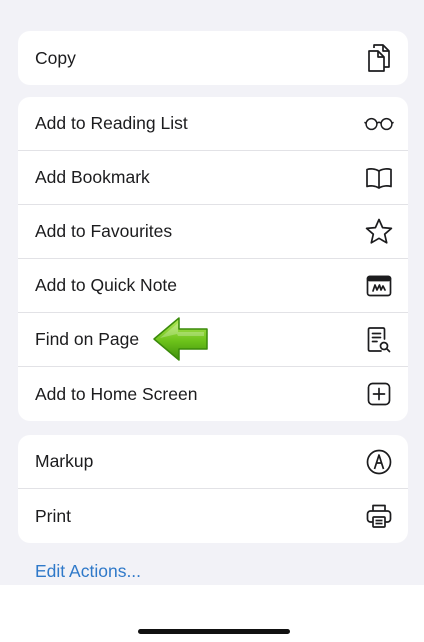 Image resolution: width=424 pixels, height=642 pixels. Describe the element at coordinates (104, 231) in the screenshot. I see `favourites-label: Add to Favourites` at that location.